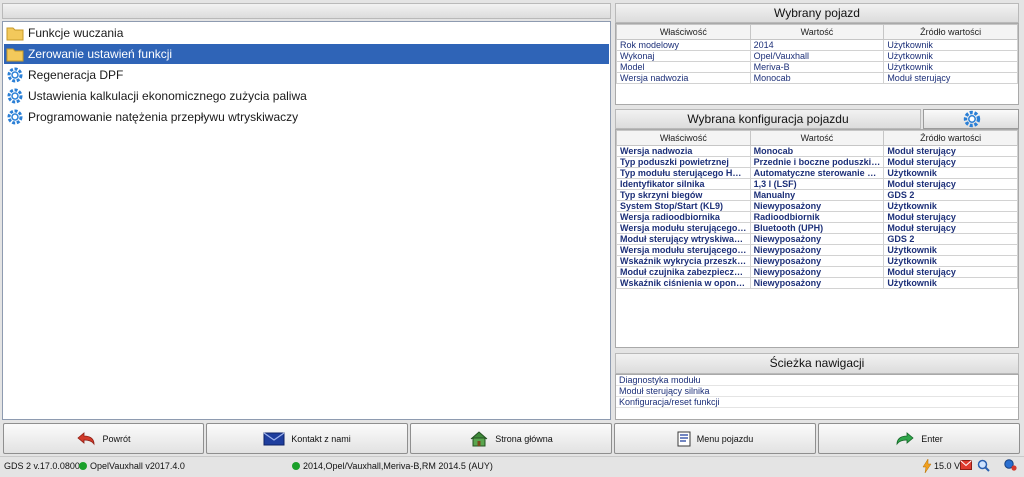  What do you see at coordinates (817, 195) in the screenshot?
I see `table-row: Typ skrzyni biegów Manualny GDS 2` at bounding box center [817, 195].